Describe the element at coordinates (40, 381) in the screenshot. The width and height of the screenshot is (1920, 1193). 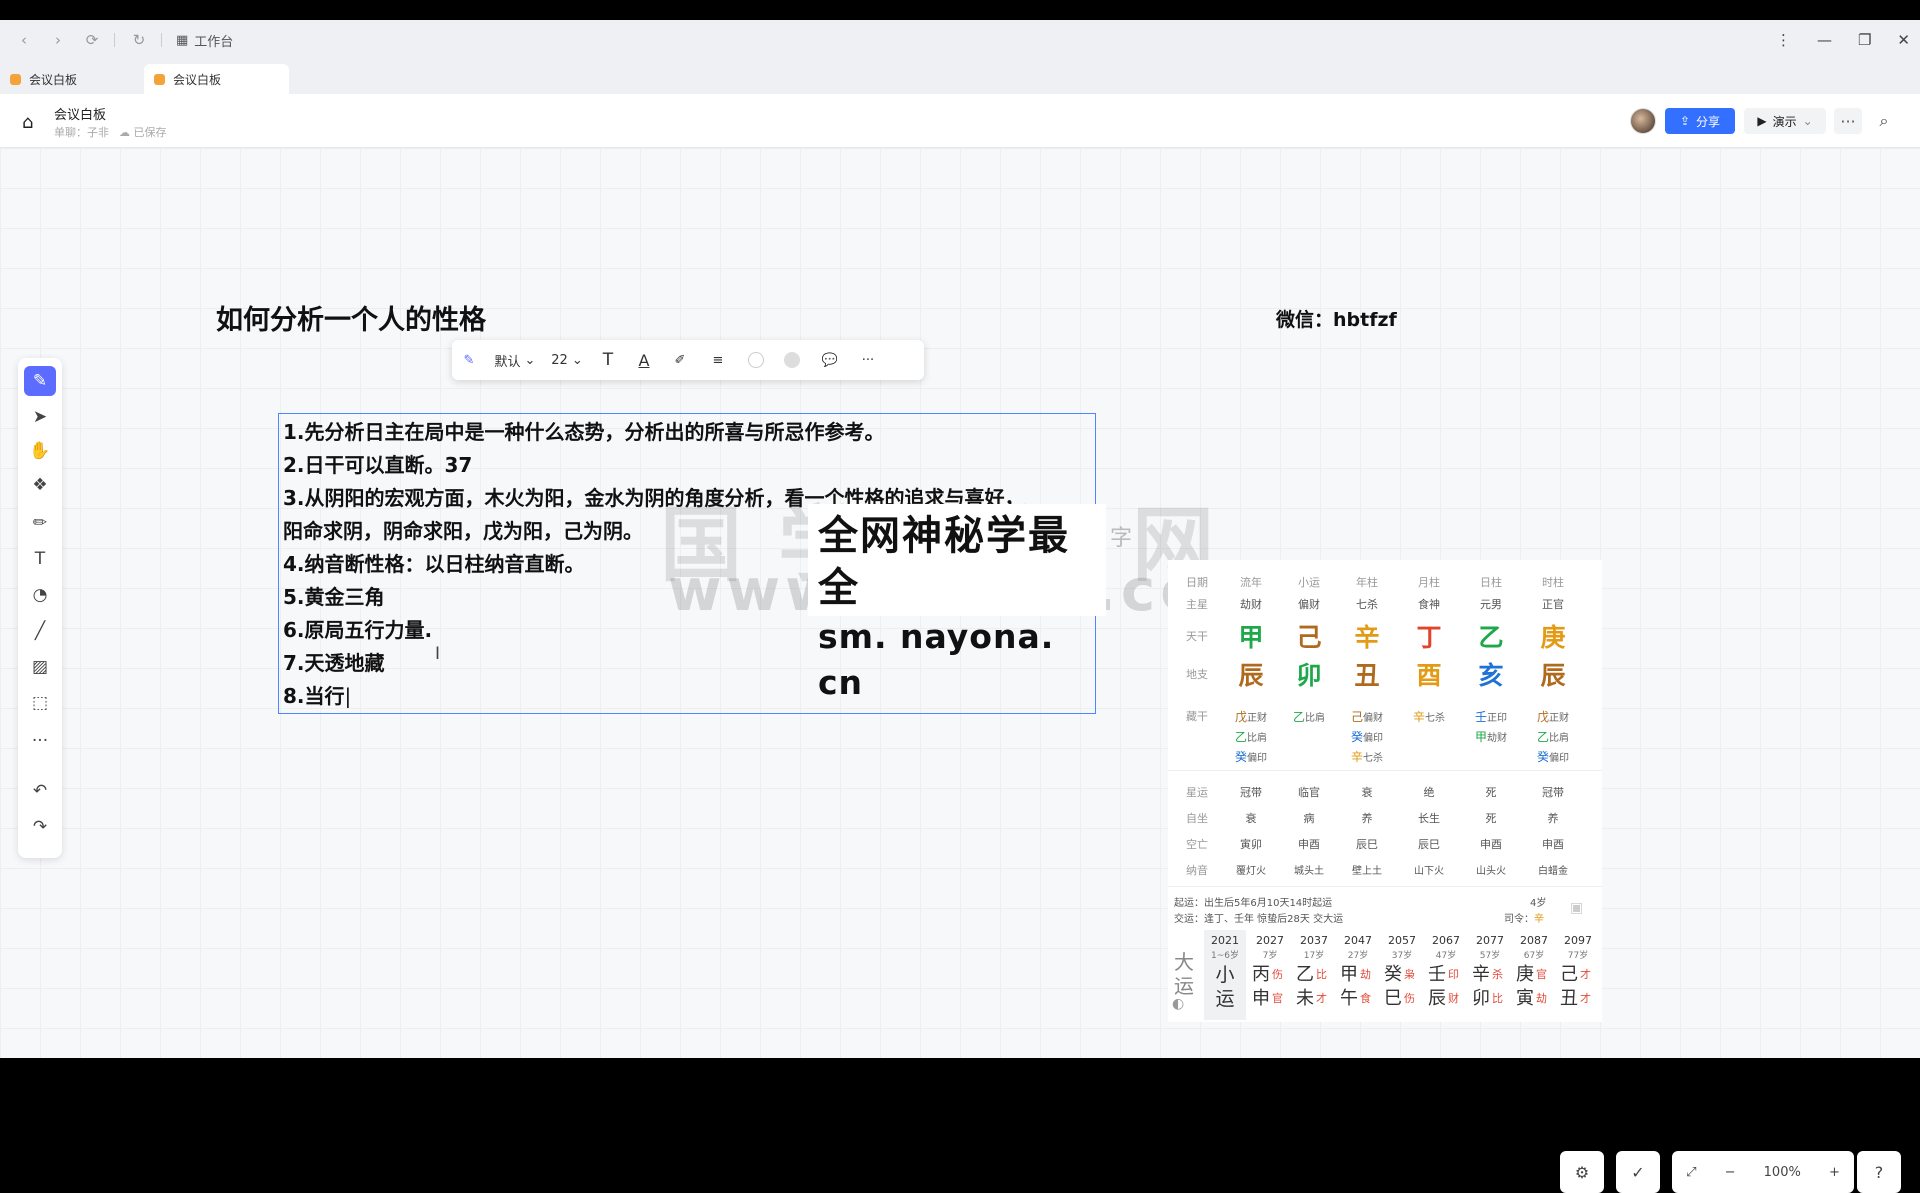
I see `ai-assistant-icon: ✎` at that location.